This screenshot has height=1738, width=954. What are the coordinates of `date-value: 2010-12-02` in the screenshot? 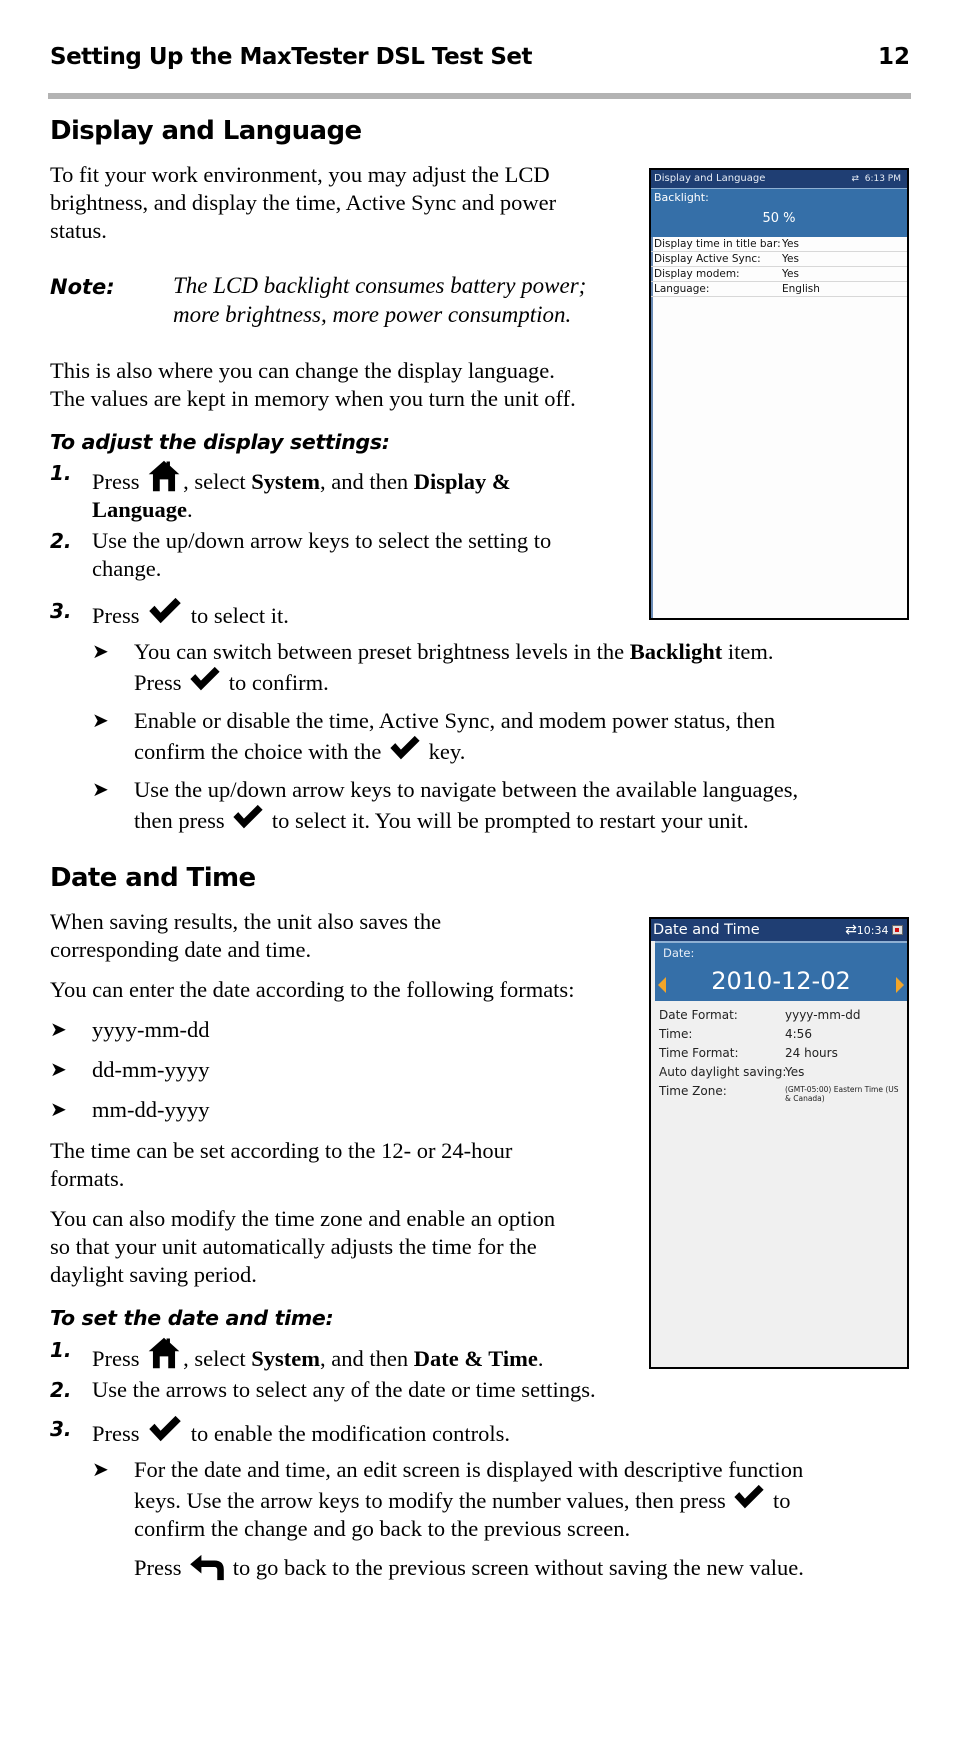 It's located at (781, 981).